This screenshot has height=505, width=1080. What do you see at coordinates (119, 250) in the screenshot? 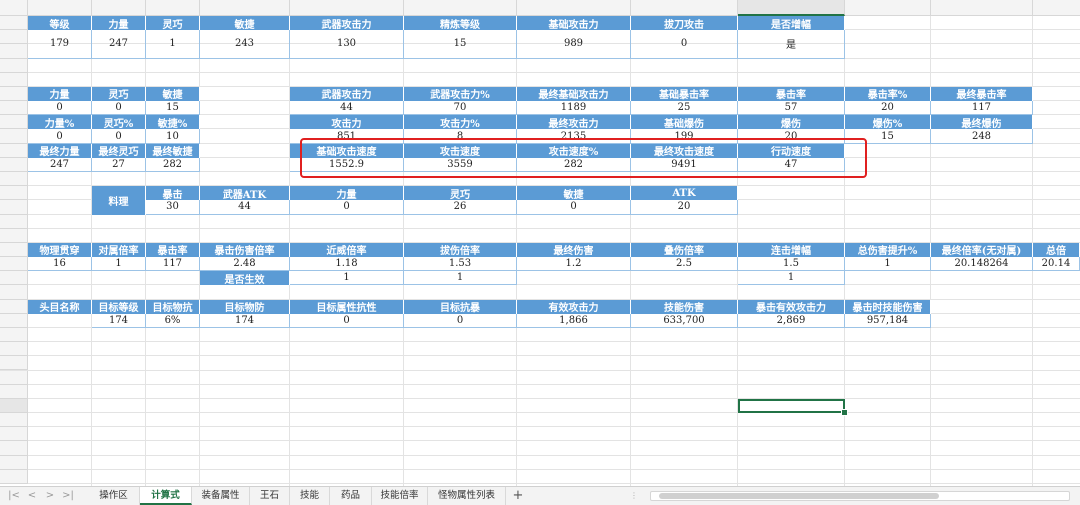
I see `header-cell: 对属倍率` at bounding box center [119, 250].